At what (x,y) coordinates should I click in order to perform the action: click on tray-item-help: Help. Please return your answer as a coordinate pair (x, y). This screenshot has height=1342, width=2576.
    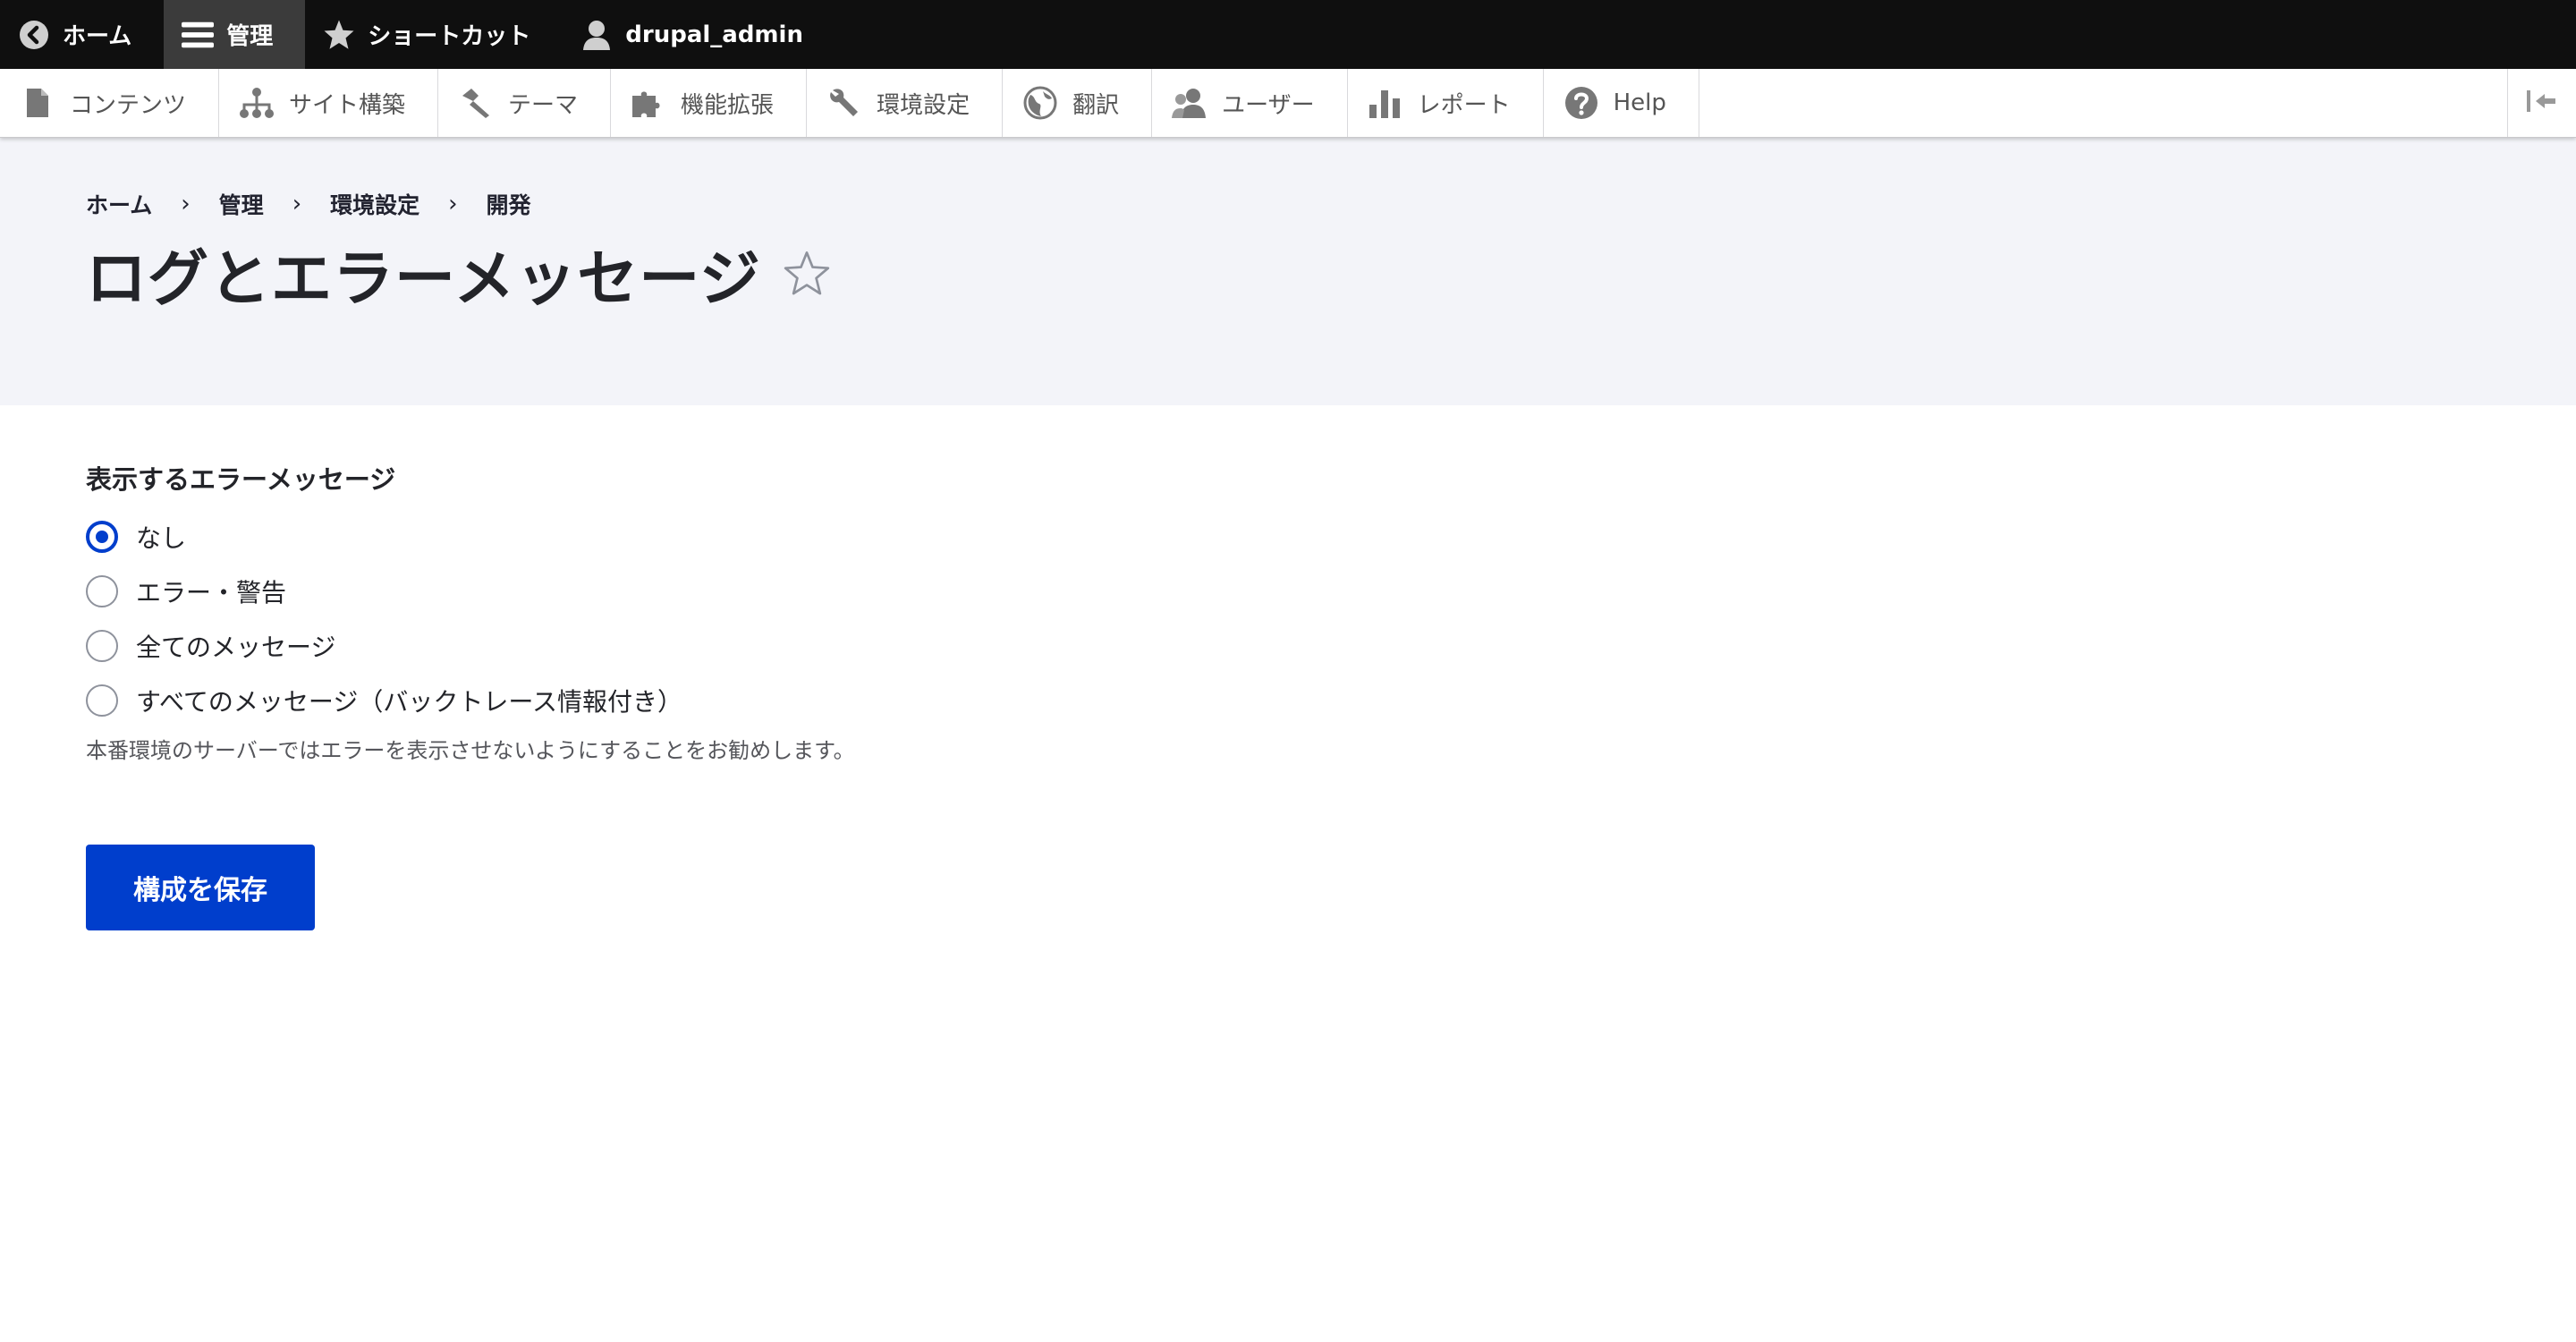
    Looking at the image, I should click on (1621, 103).